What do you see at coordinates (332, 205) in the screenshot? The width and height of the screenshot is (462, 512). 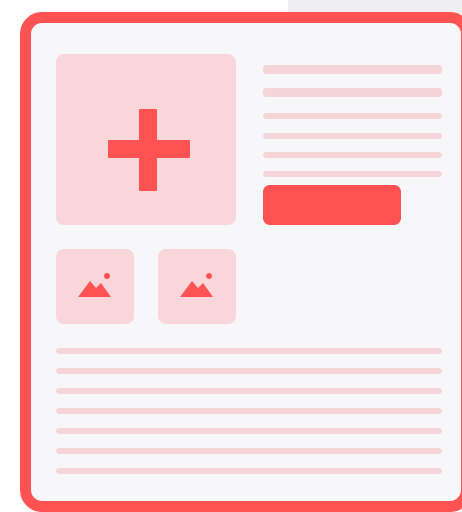 I see `primary-action-button` at bounding box center [332, 205].